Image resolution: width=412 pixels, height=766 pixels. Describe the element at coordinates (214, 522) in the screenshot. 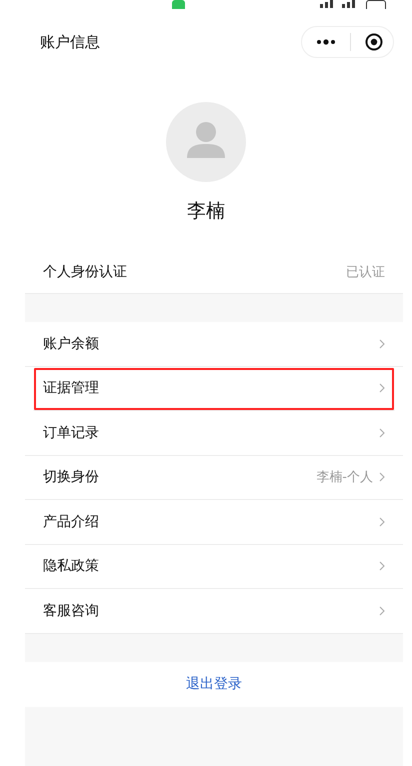

I see `menu-item: 产品介绍` at that location.